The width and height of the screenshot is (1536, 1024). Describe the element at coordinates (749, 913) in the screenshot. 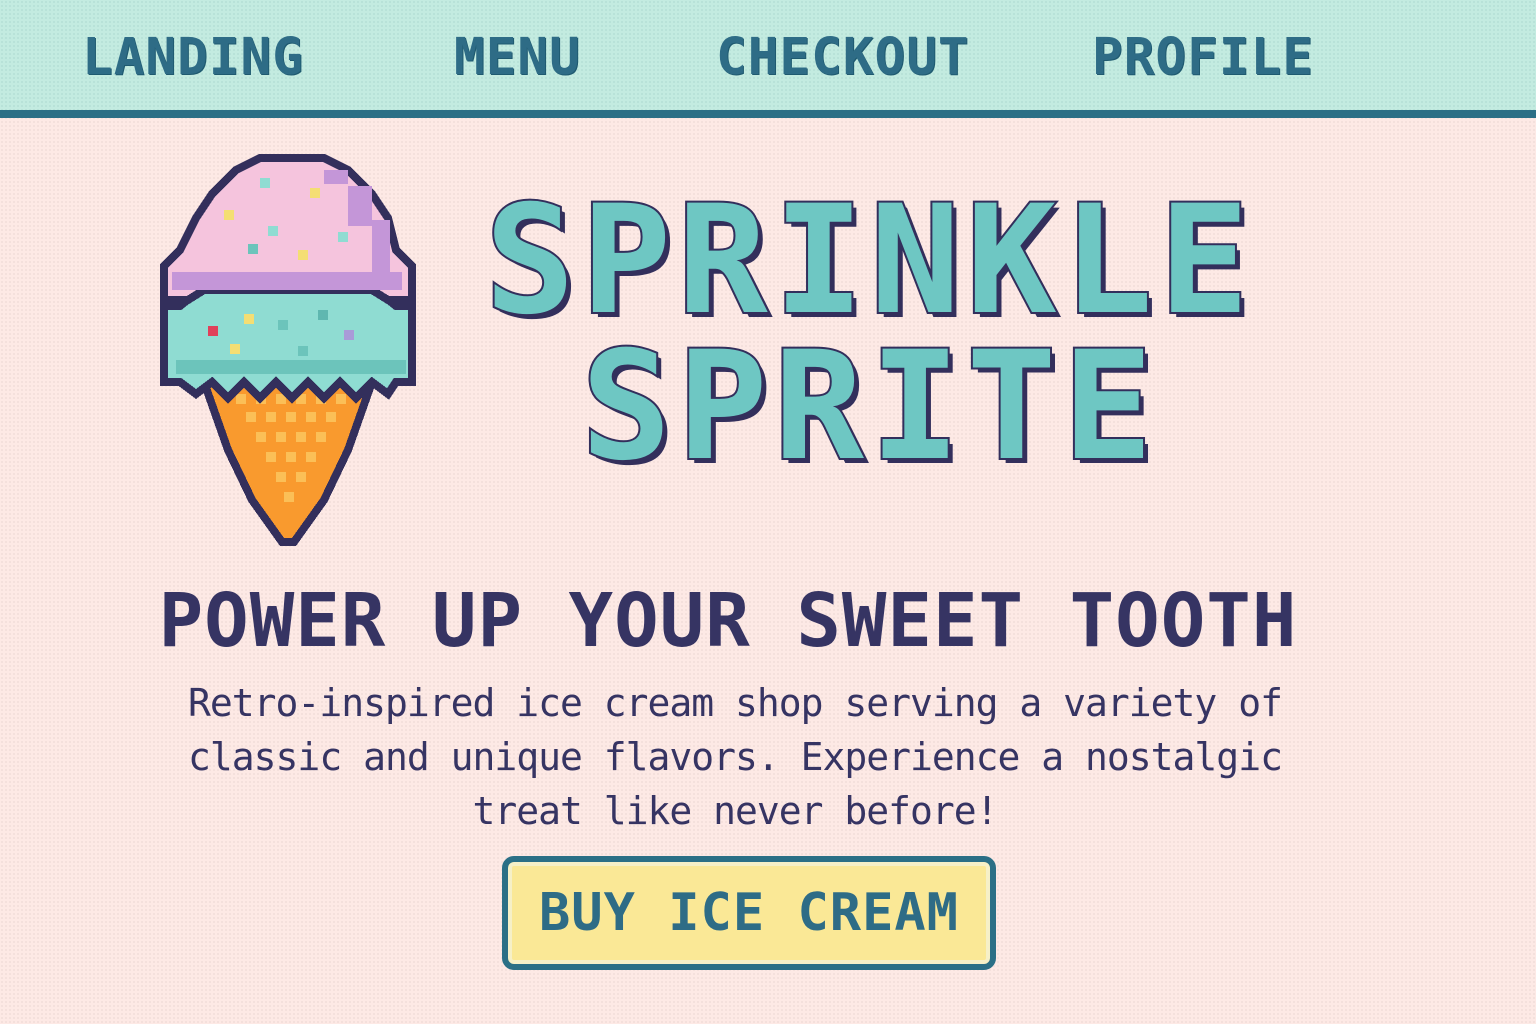

I see `buy-ice-cream-button: BUY ICE CREAM` at that location.